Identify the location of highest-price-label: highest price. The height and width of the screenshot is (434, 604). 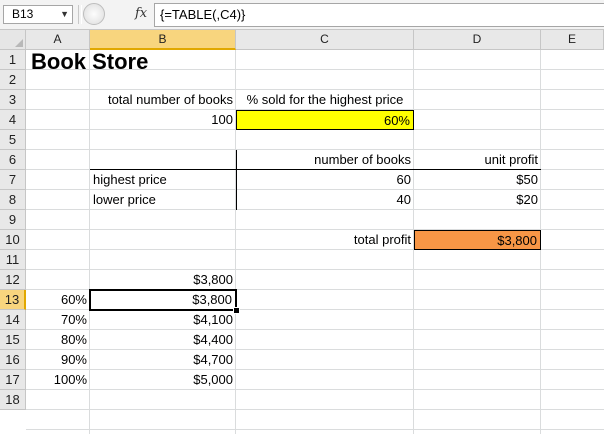
(163, 180).